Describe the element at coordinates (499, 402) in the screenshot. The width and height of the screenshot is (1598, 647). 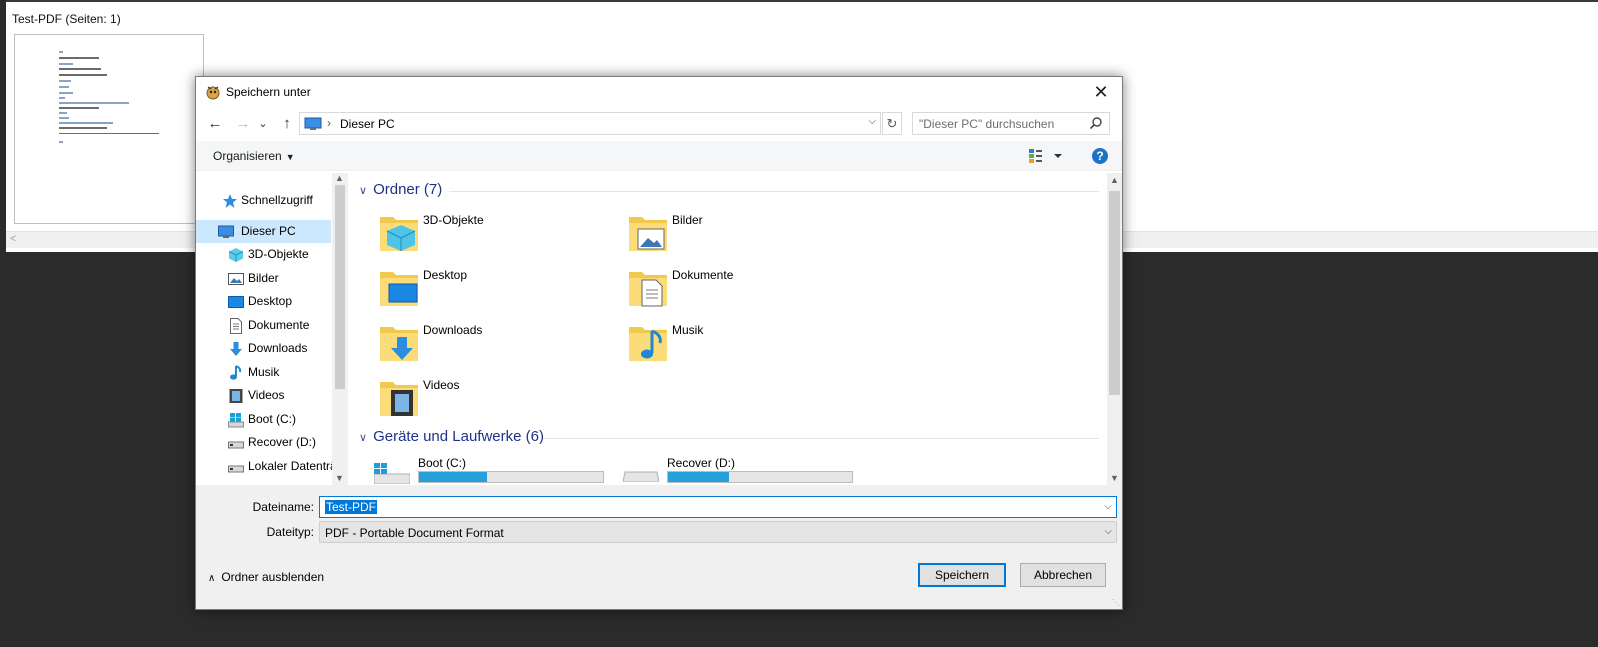
I see `folder-tile-videos: Videos` at that location.